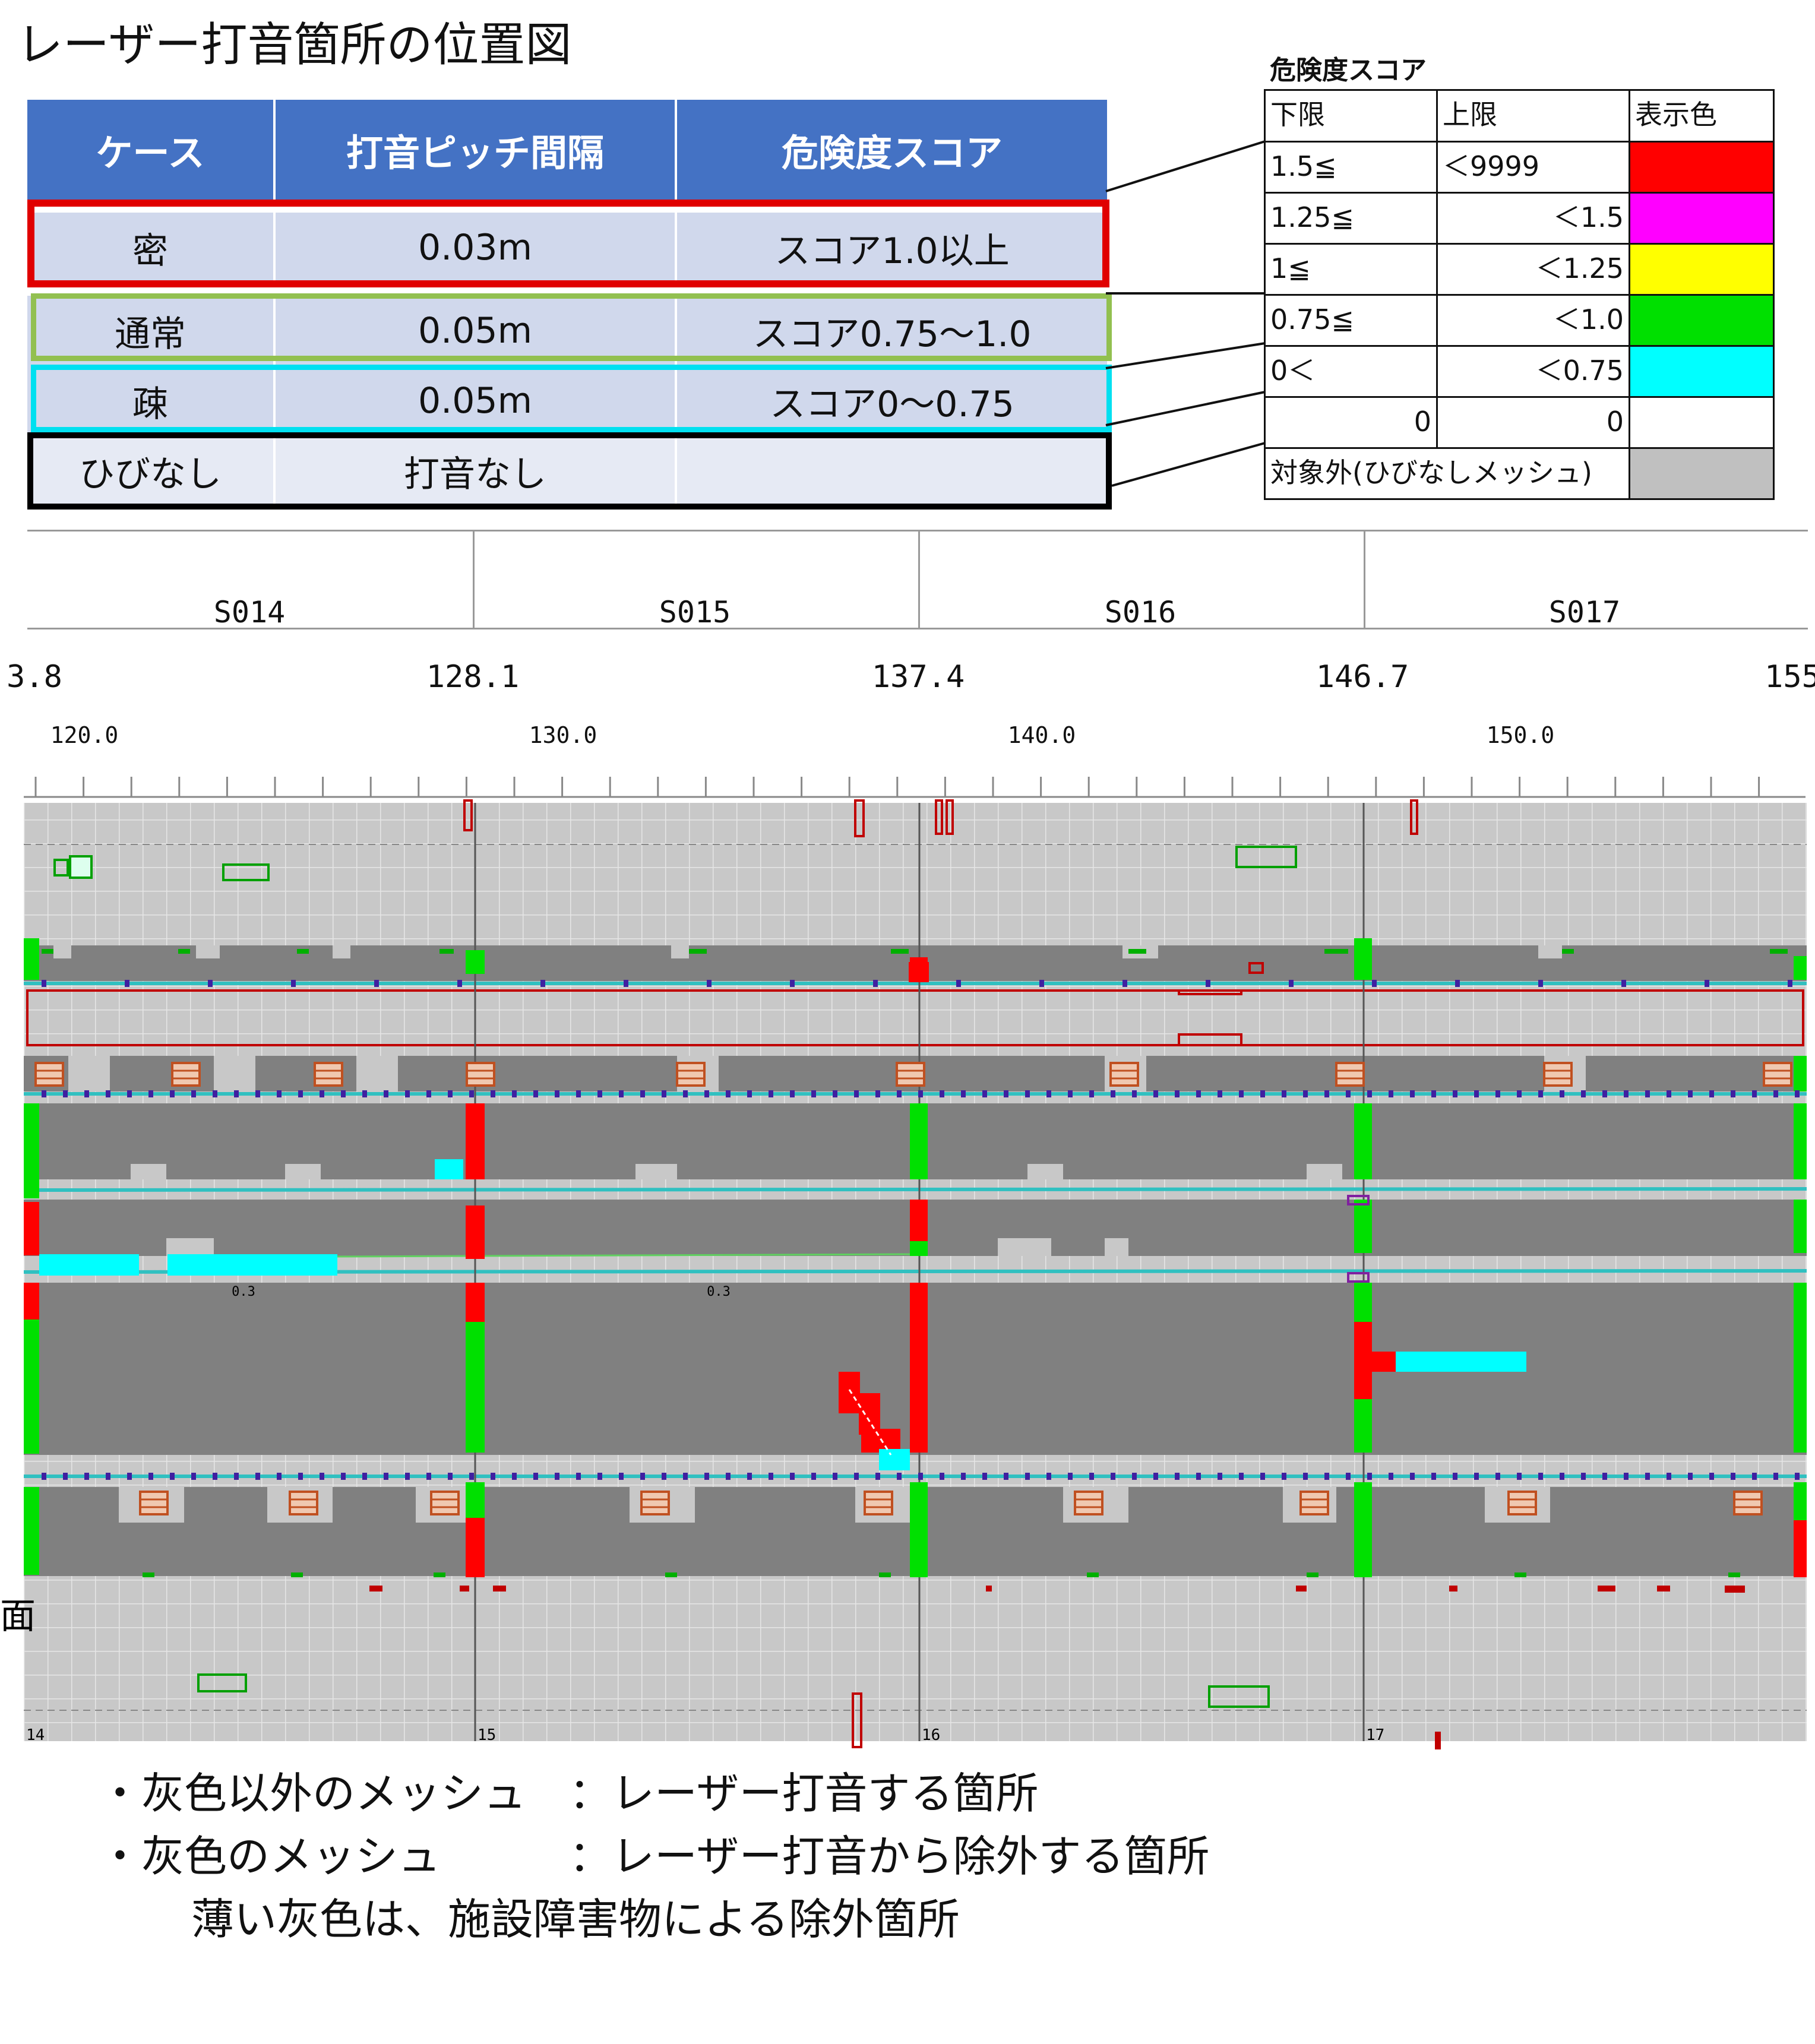 This screenshot has height=2044, width=1815. Describe the element at coordinates (695, 612) in the screenshot. I see `section-label: S015` at that location.